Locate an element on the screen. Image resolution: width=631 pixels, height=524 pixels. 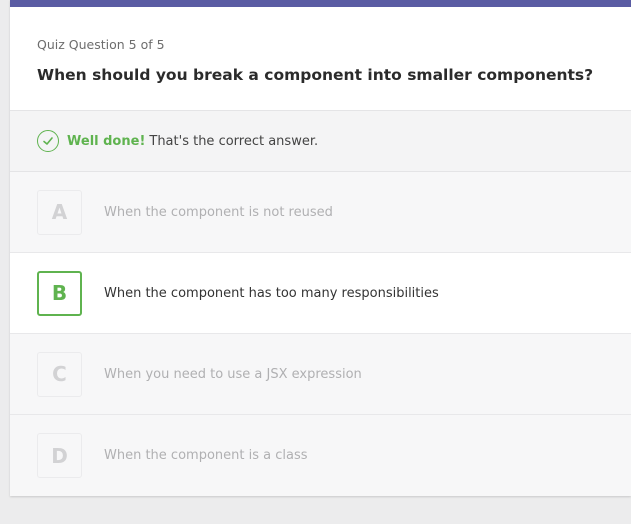
top-accent-bar is located at coordinates (320, 3).